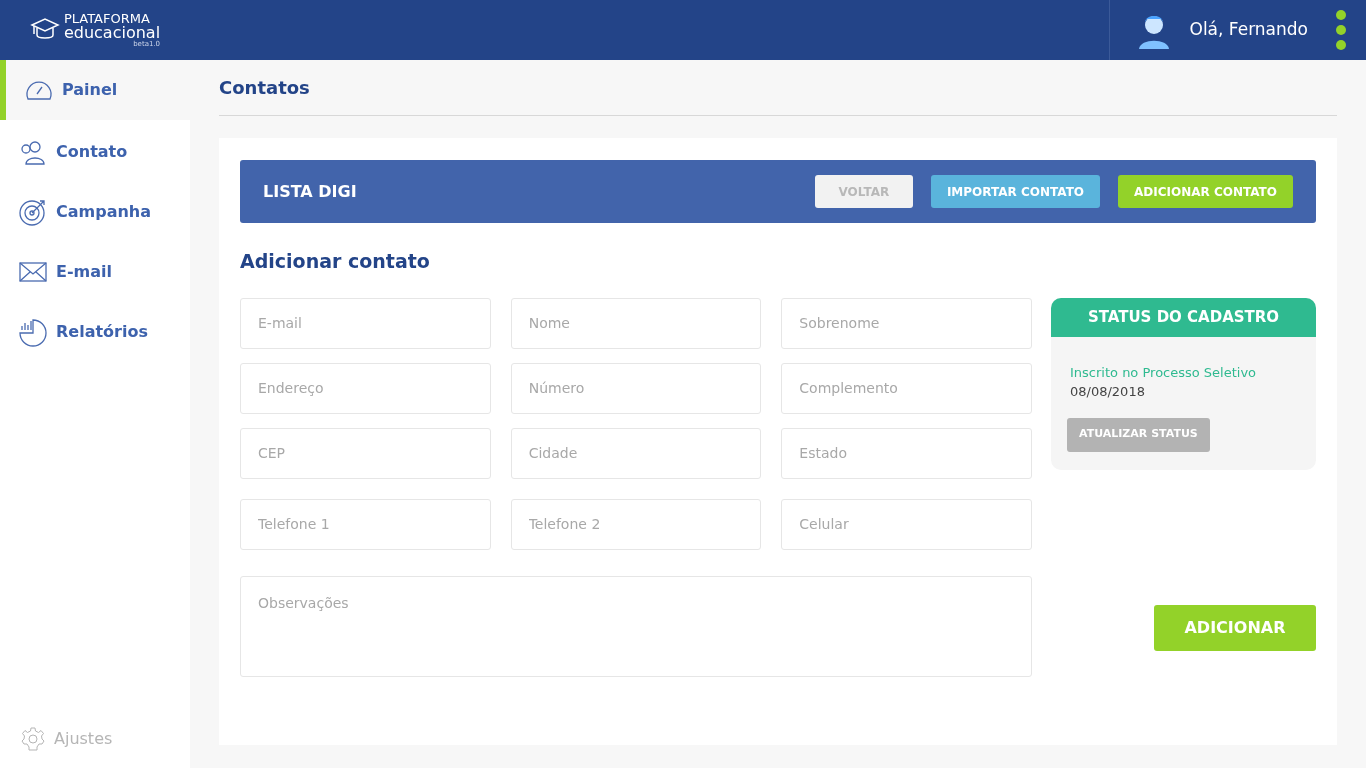 This screenshot has width=1366, height=768. Describe the element at coordinates (906, 453) in the screenshot. I see `input-field: Estado` at that location.